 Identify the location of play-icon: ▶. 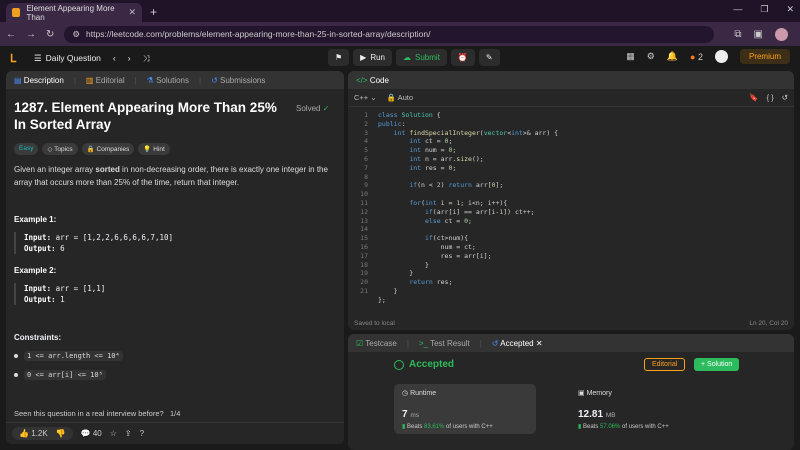
(363, 57).